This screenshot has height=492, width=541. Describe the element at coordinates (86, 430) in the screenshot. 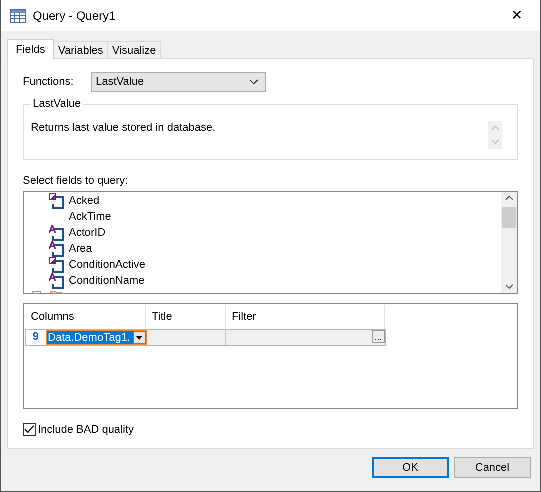

I see `checkbox-label: Include BAD quality` at that location.